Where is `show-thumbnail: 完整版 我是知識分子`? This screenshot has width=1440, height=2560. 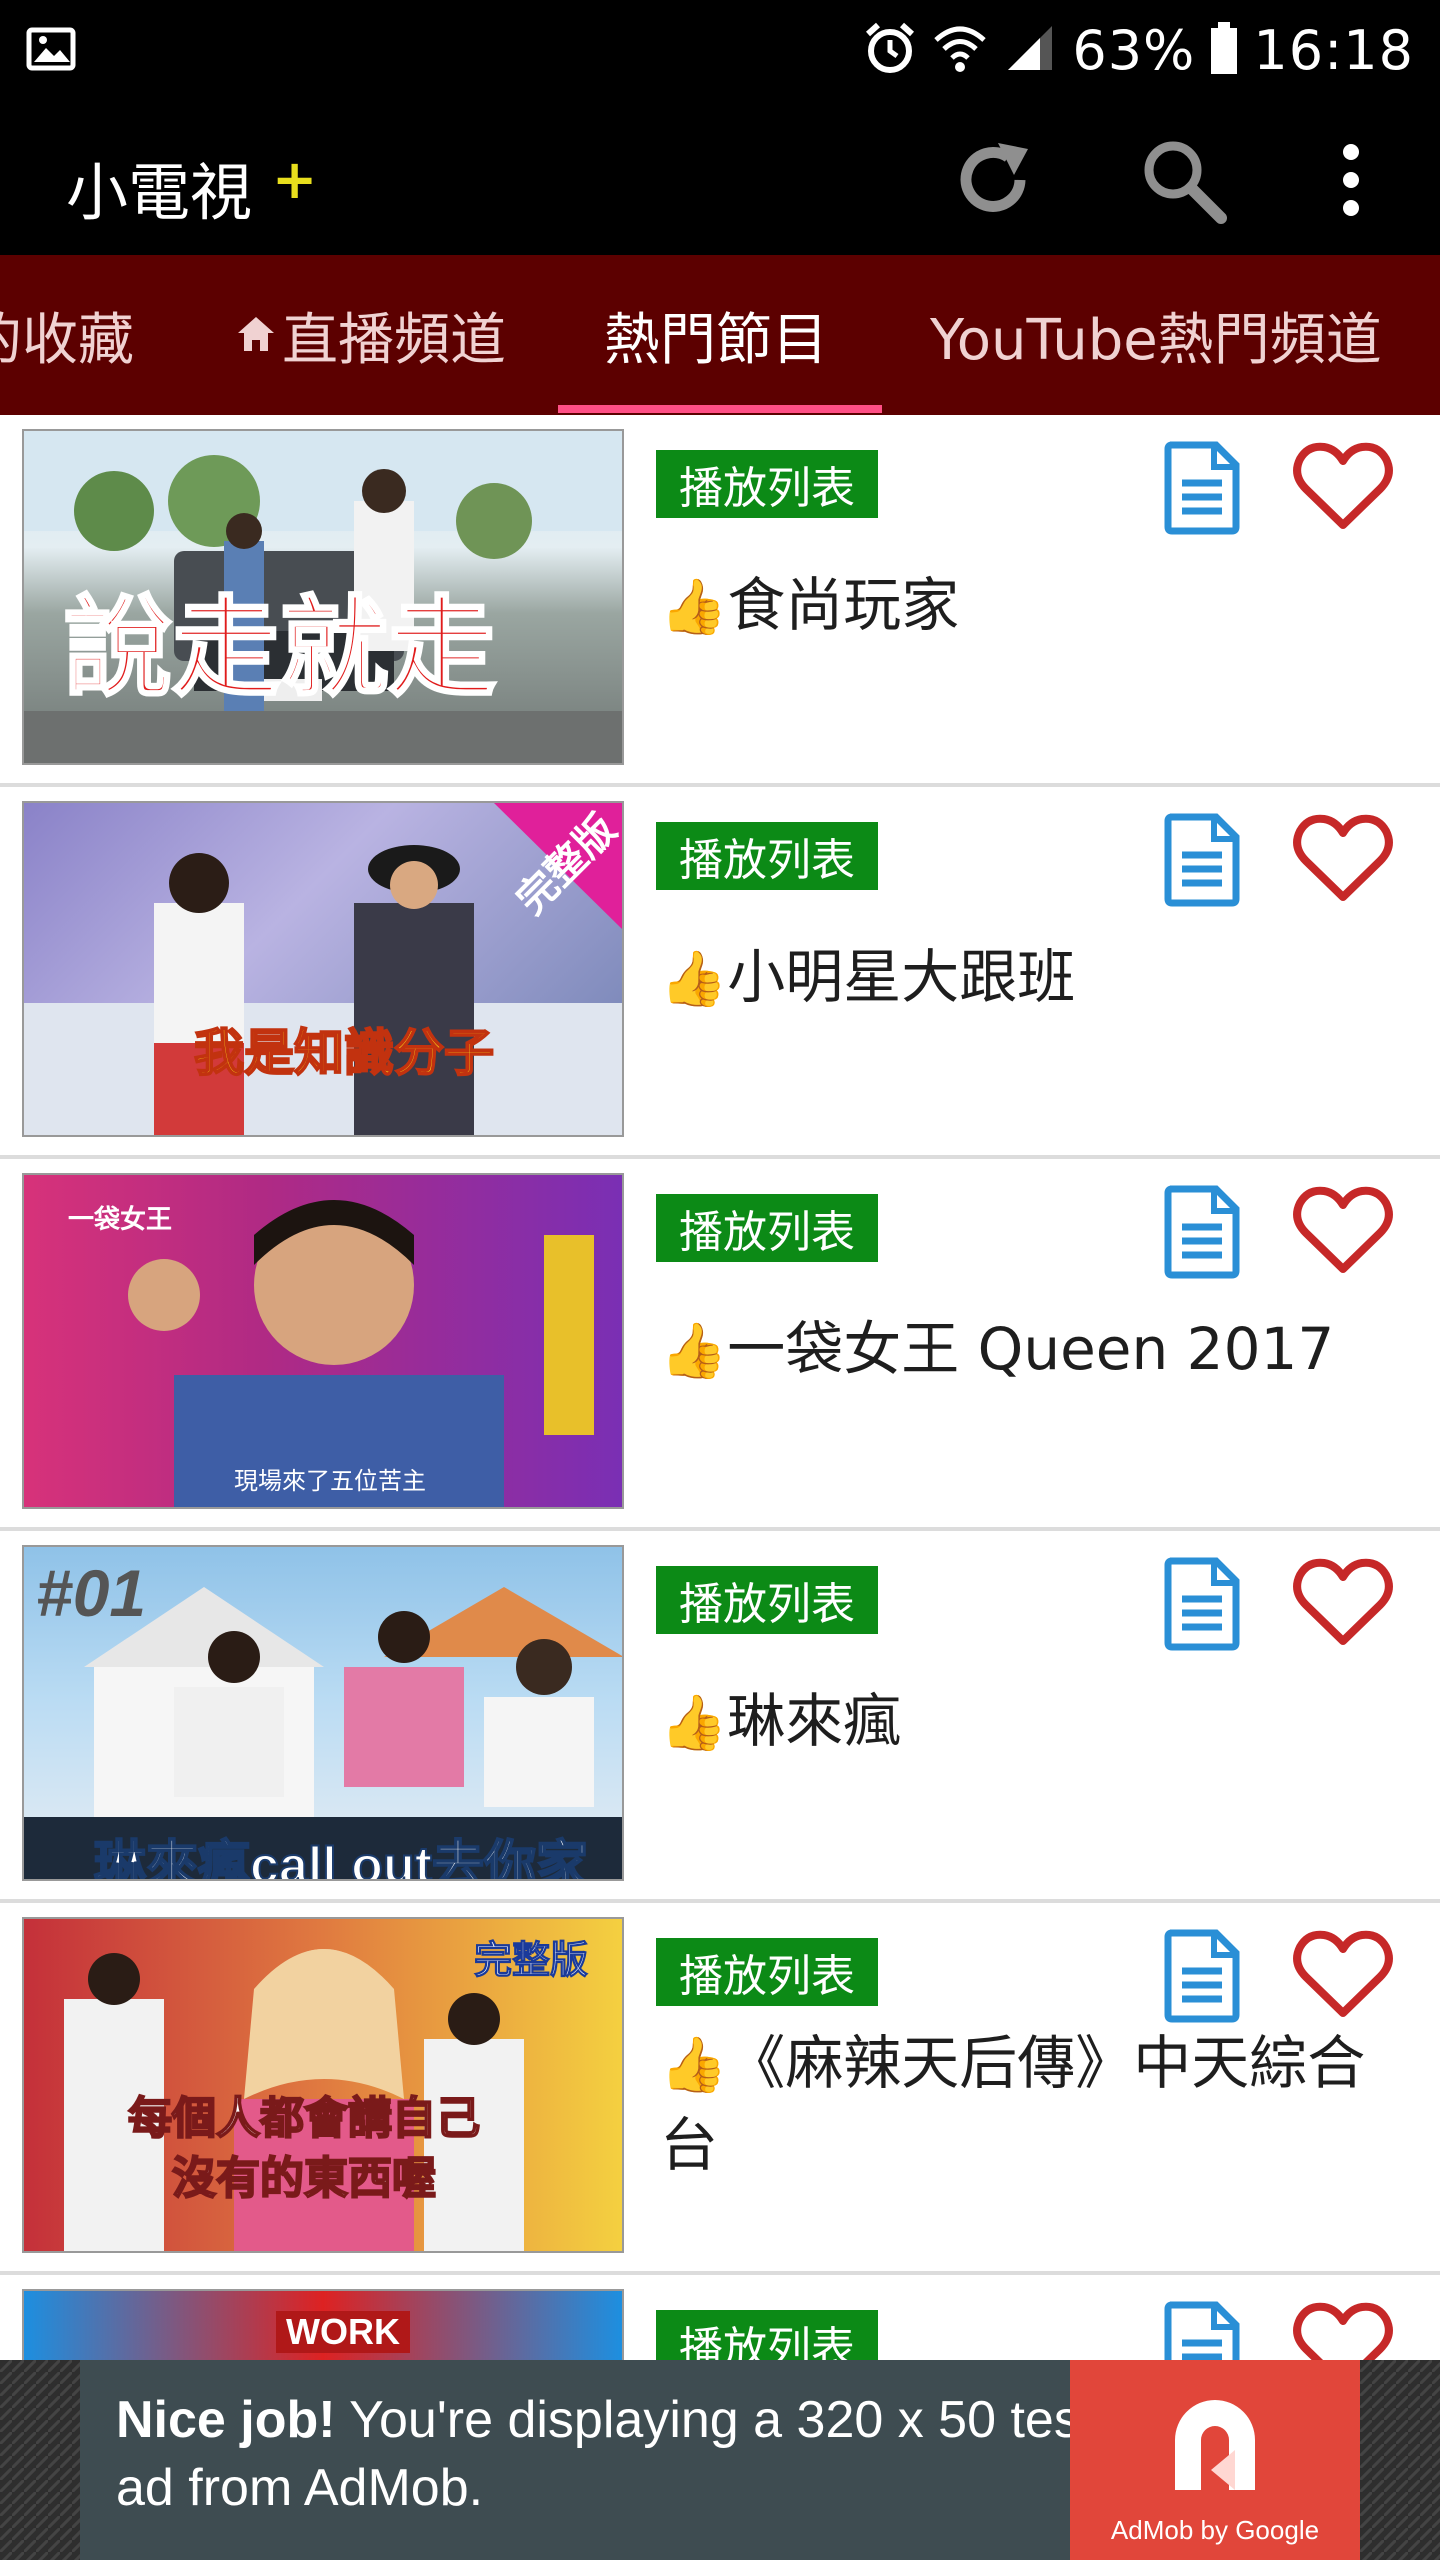
show-thumbnail: 完整版 我是知識分子 is located at coordinates (323, 969).